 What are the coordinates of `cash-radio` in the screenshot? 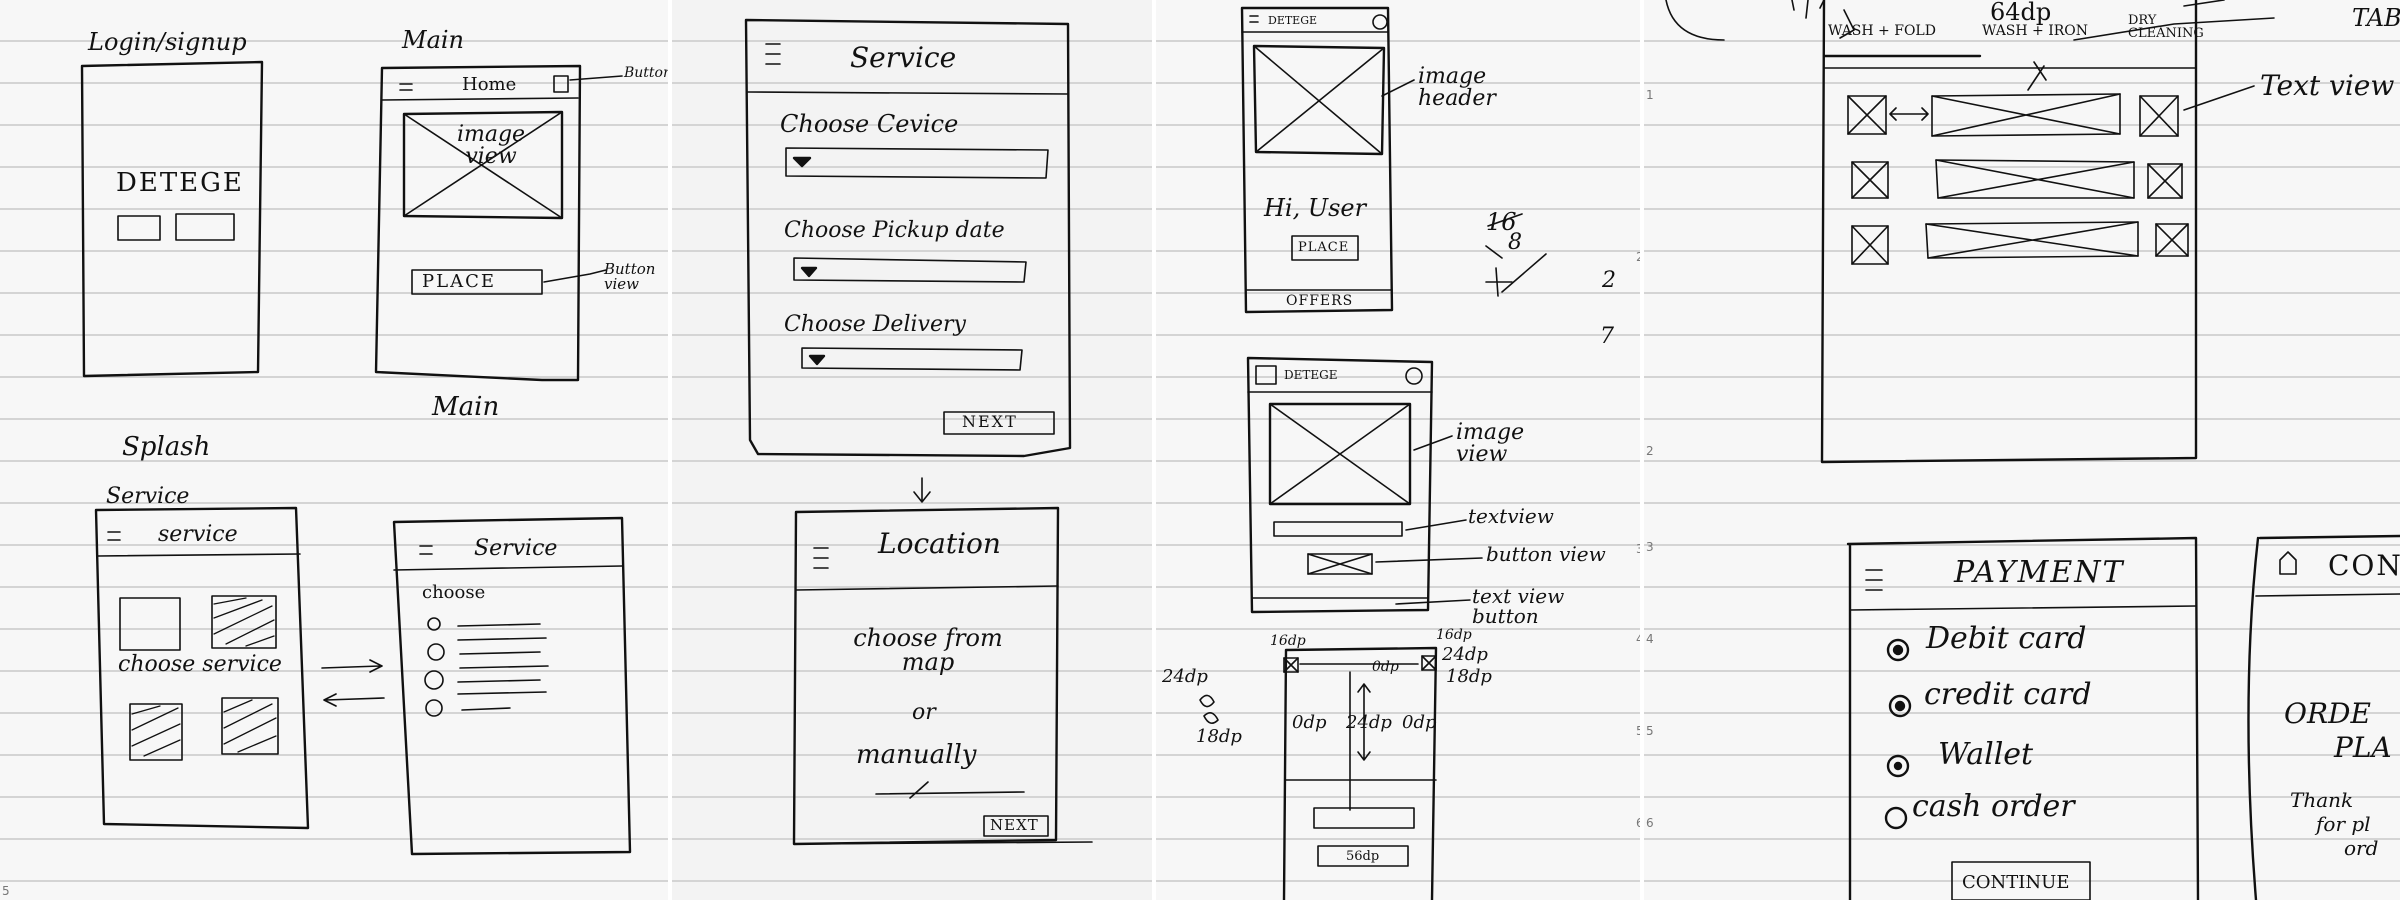 It's located at (1896, 818).